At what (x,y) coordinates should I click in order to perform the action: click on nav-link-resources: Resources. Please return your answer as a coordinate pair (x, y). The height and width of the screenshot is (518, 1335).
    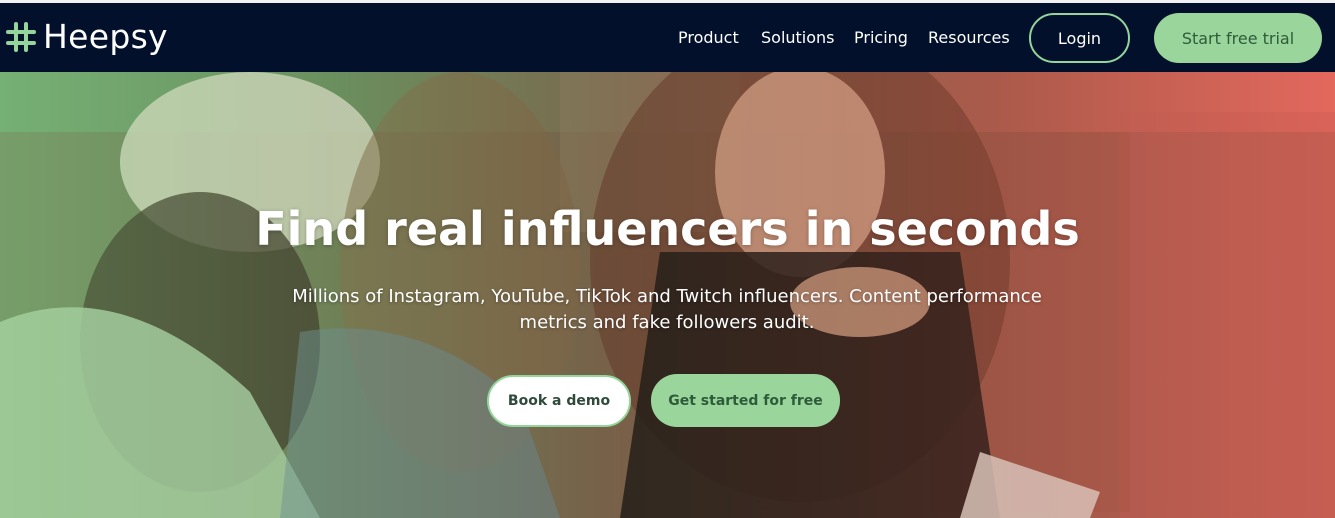
    Looking at the image, I should click on (969, 38).